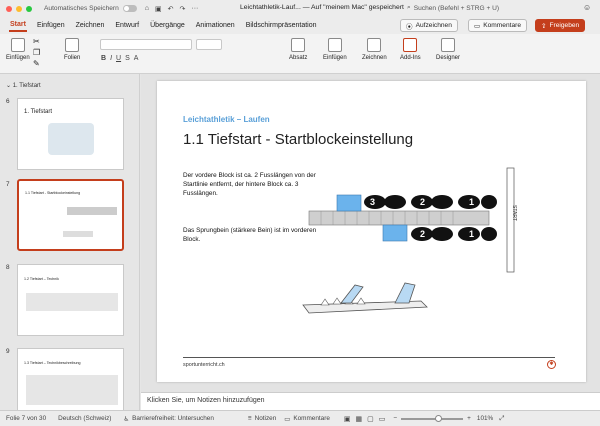 The height and width of the screenshot is (426, 600). What do you see at coordinates (52, 363) in the screenshot?
I see `thumbnail-title: 1.3 Tiefstart – Technikbeschreibung` at bounding box center [52, 363].